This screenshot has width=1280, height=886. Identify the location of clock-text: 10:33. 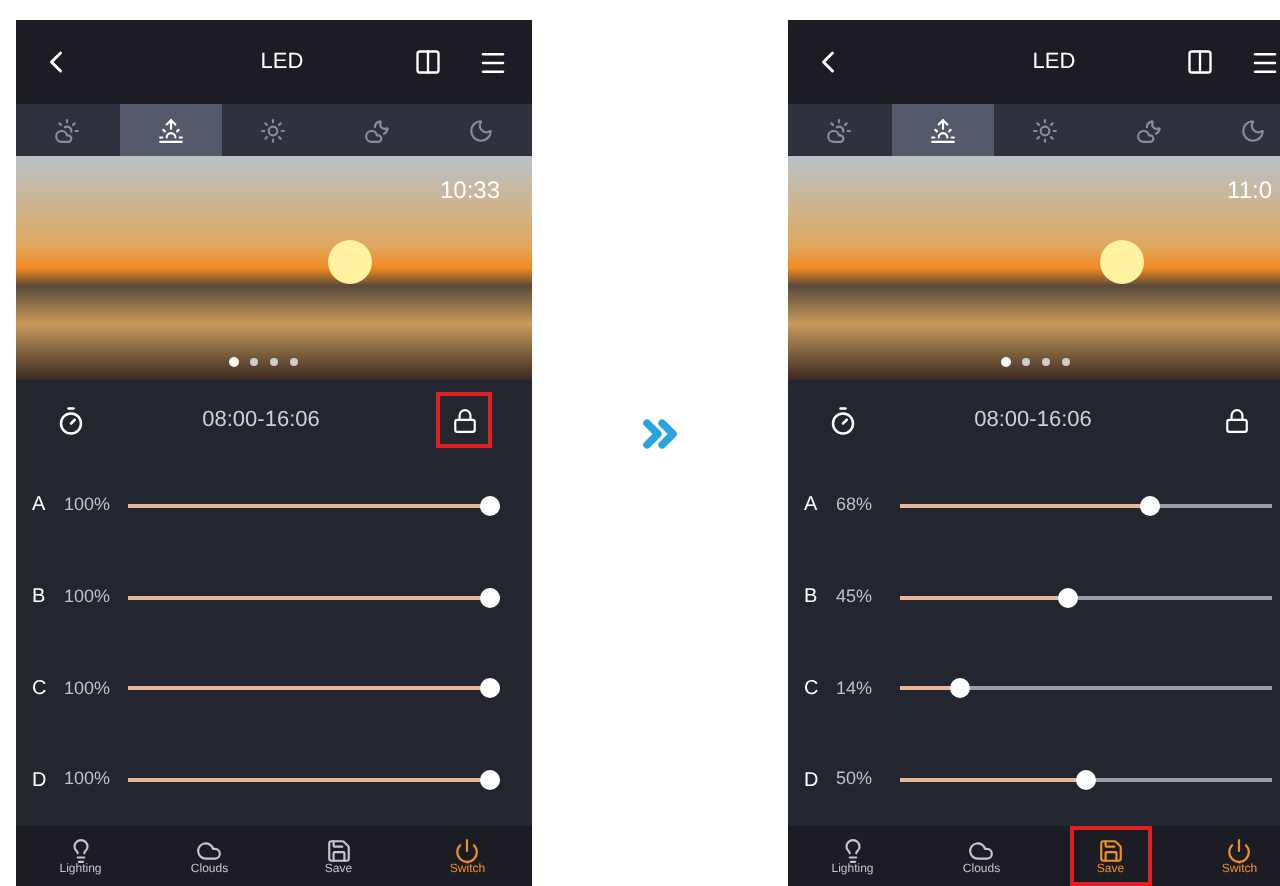
(469, 191).